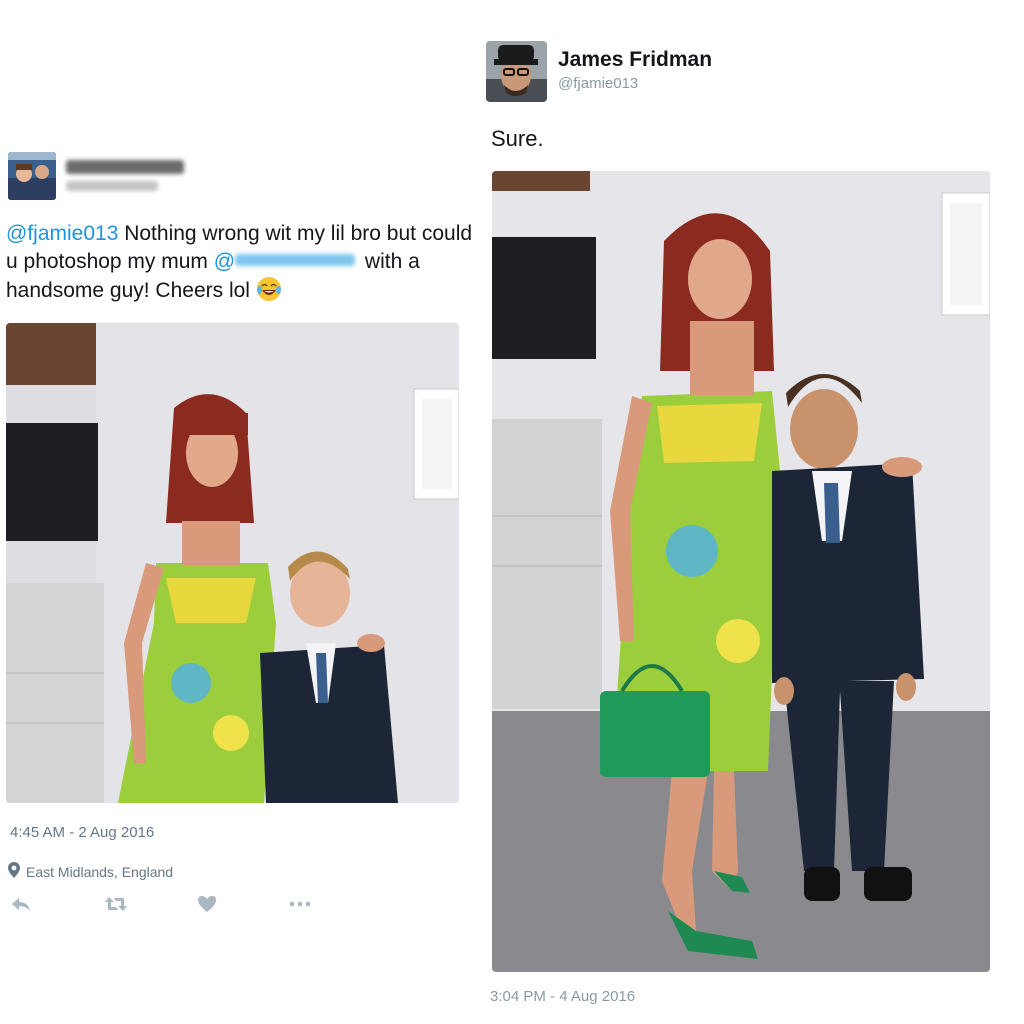 Image resolution: width=1024 pixels, height=1024 pixels. What do you see at coordinates (14, 871) in the screenshot?
I see `location-pin-icon` at bounding box center [14, 871].